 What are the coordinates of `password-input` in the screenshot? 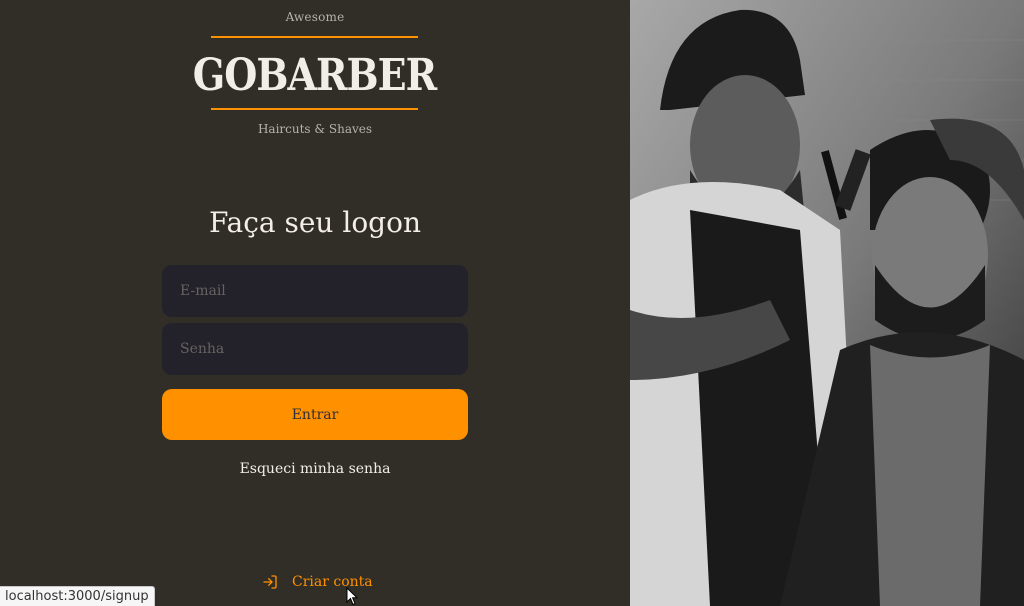 It's located at (315, 349).